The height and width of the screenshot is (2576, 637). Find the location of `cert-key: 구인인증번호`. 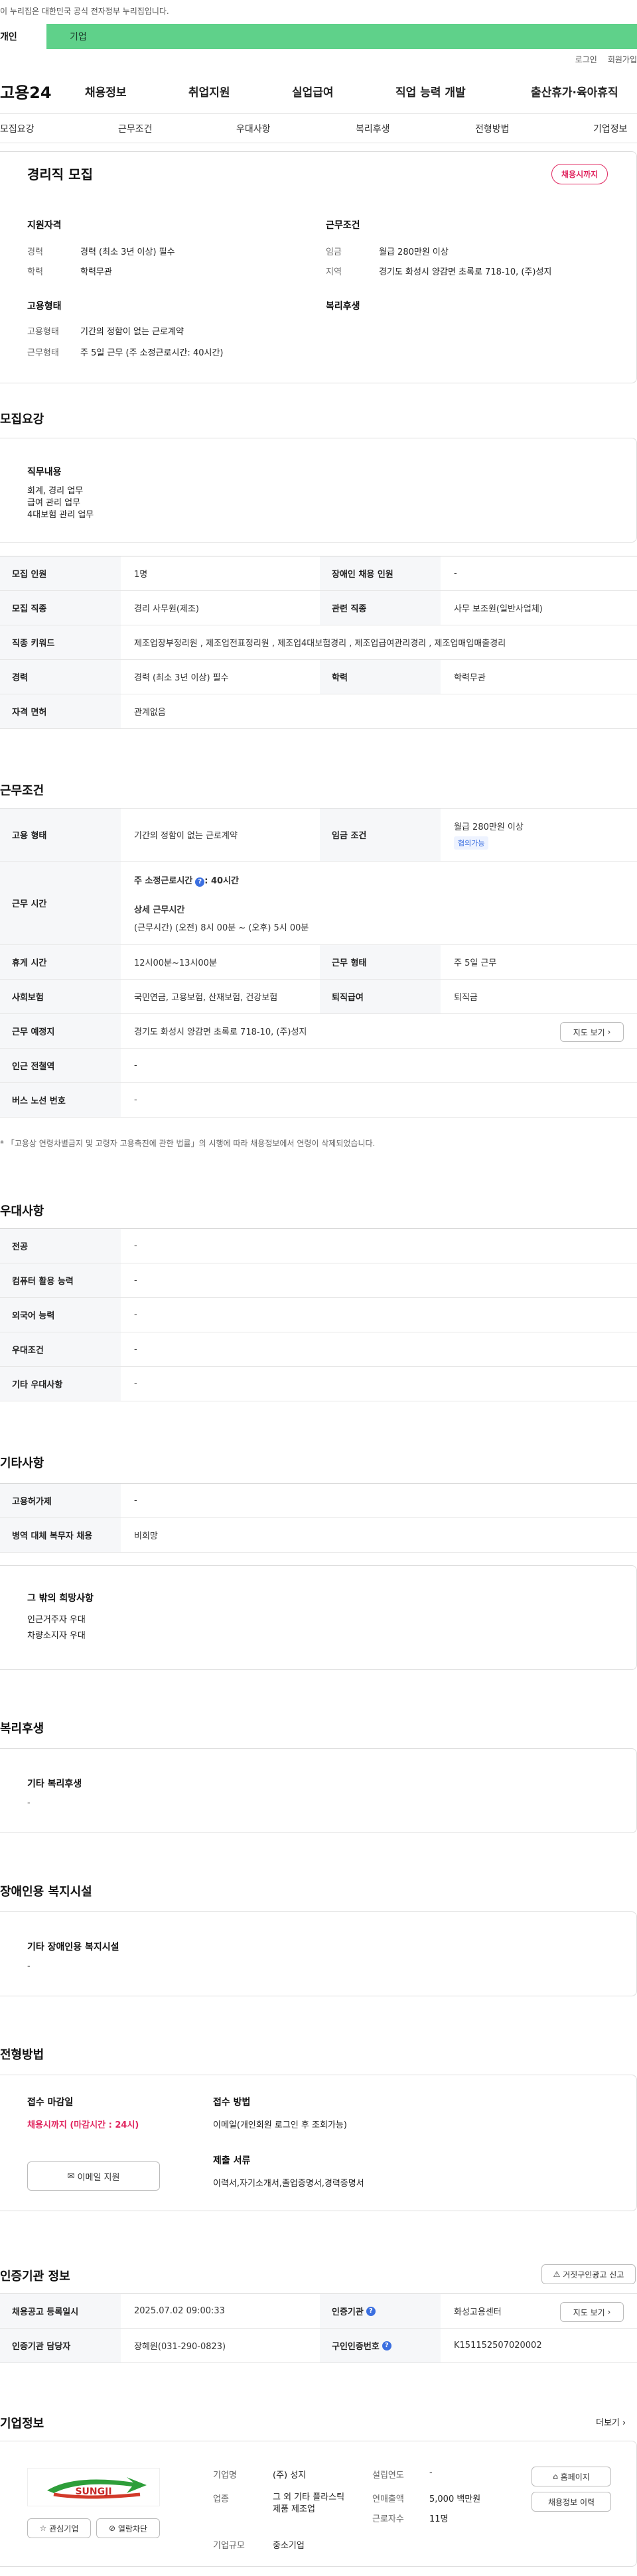

cert-key: 구인인증번호 is located at coordinates (356, 2347).